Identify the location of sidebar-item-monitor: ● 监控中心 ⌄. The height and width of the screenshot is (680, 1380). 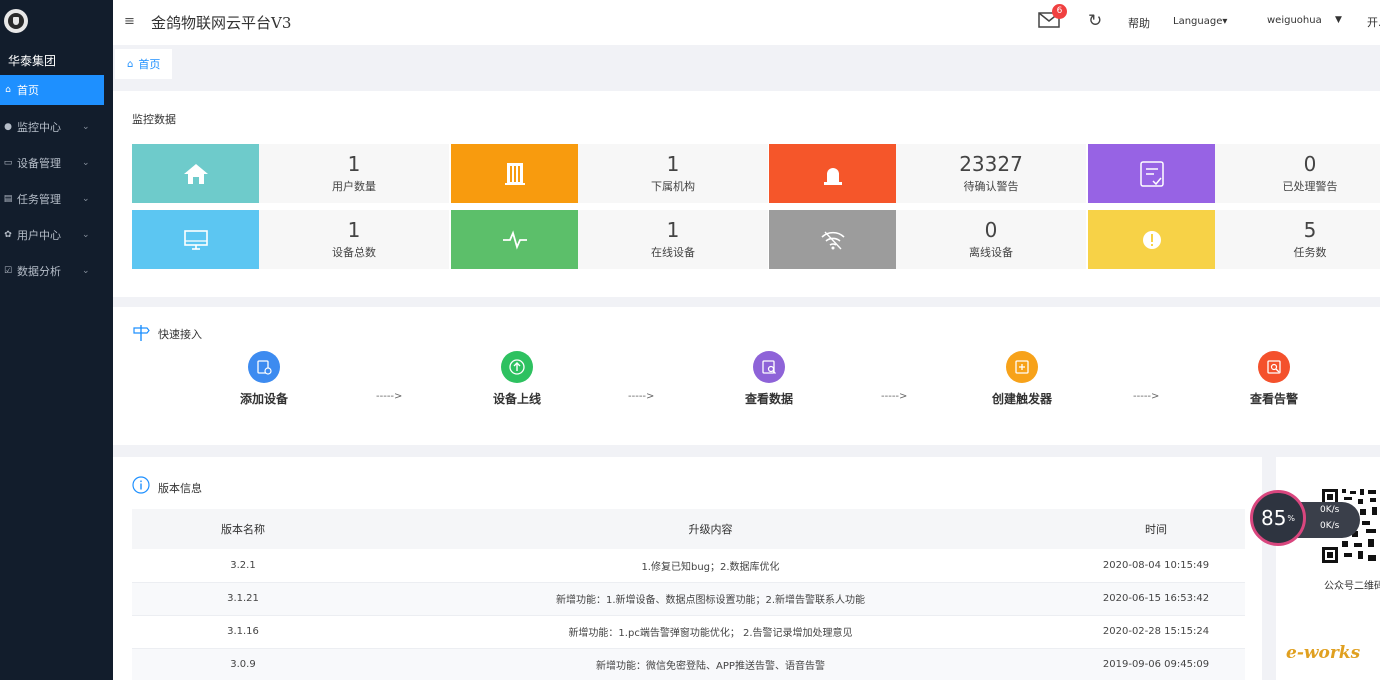
(56, 127).